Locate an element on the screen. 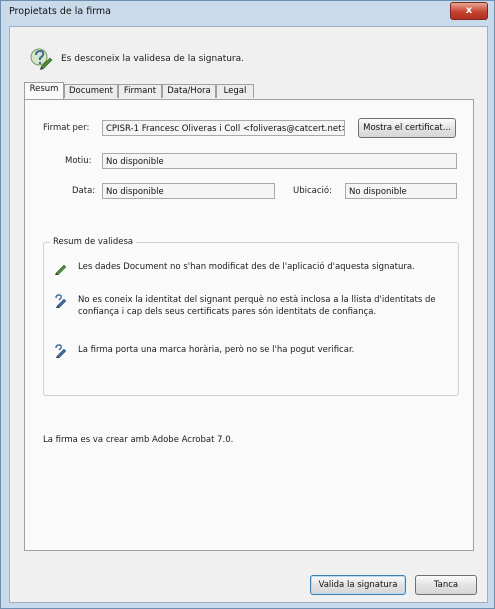 The width and height of the screenshot is (495, 609). reason-field: No disponible is located at coordinates (279, 161).